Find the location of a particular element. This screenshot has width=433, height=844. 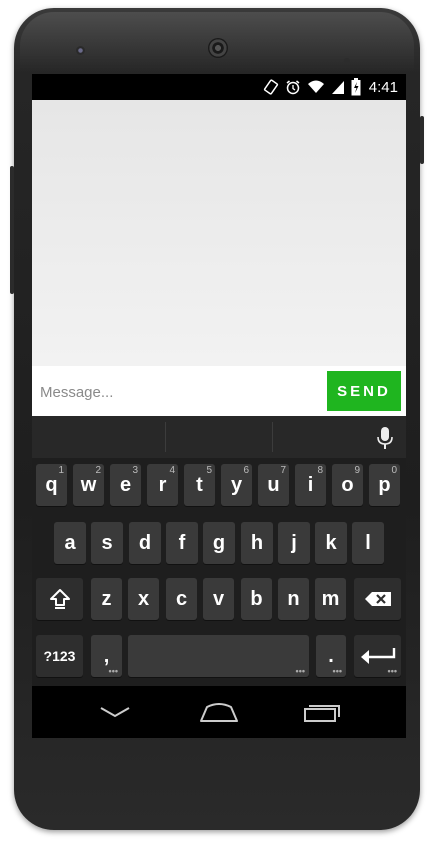

rotate-icon is located at coordinates (270, 87).